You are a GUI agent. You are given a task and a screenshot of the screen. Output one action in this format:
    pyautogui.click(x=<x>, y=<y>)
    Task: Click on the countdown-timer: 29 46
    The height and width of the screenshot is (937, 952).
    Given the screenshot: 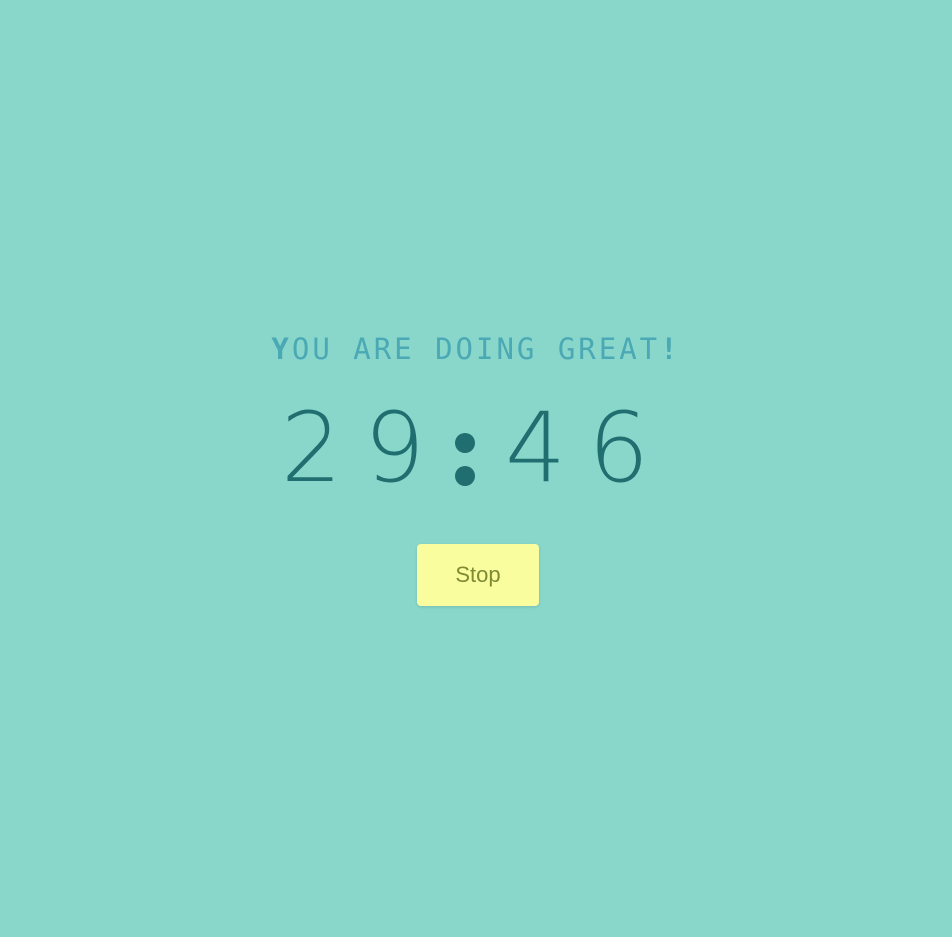 What is the action you would take?
    pyautogui.click(x=476, y=448)
    